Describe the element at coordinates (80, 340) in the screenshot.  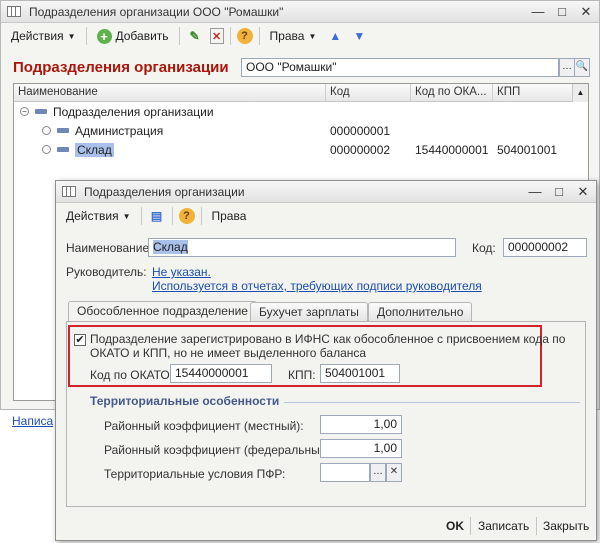
I see `separate-unit-checkbox: ✔` at that location.